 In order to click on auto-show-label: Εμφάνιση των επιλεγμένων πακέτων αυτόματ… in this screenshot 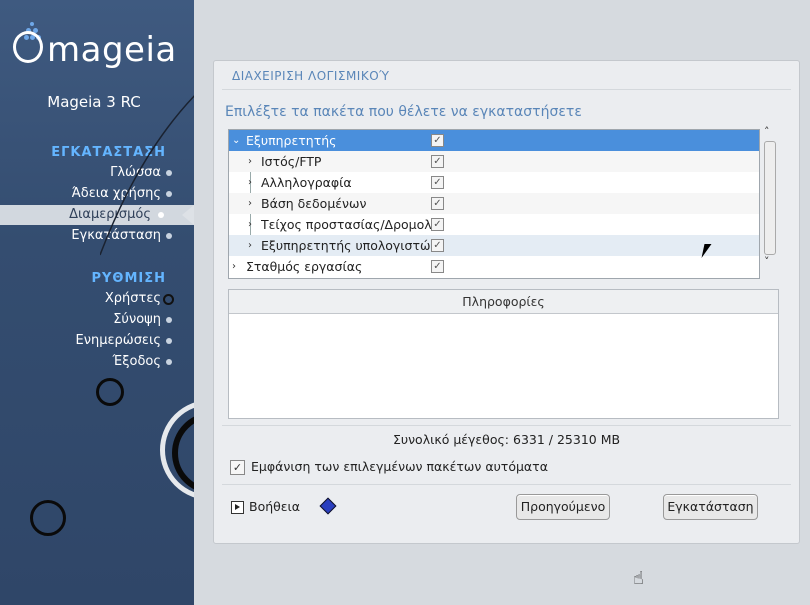, I will do `click(399, 466)`.